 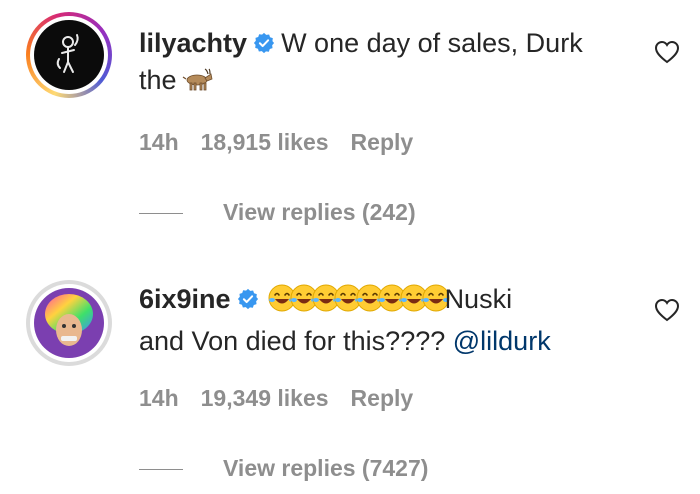 What do you see at coordinates (197, 79) in the screenshot?
I see `goat-emoji` at bounding box center [197, 79].